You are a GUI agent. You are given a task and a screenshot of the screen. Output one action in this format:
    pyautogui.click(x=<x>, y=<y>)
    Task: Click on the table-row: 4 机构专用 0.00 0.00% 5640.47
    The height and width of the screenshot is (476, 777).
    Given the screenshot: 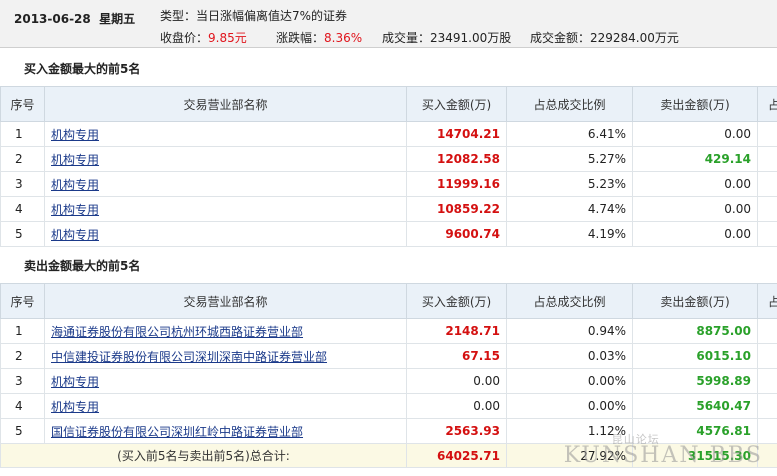 What is the action you would take?
    pyautogui.click(x=388, y=406)
    